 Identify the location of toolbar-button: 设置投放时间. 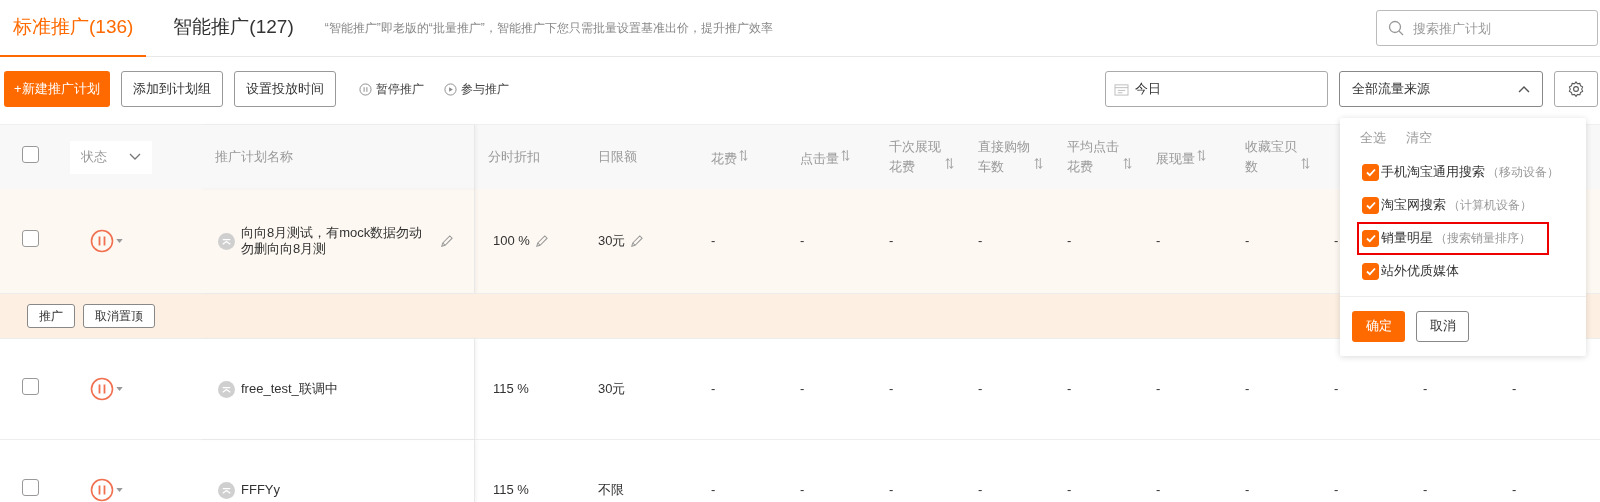
(284, 89).